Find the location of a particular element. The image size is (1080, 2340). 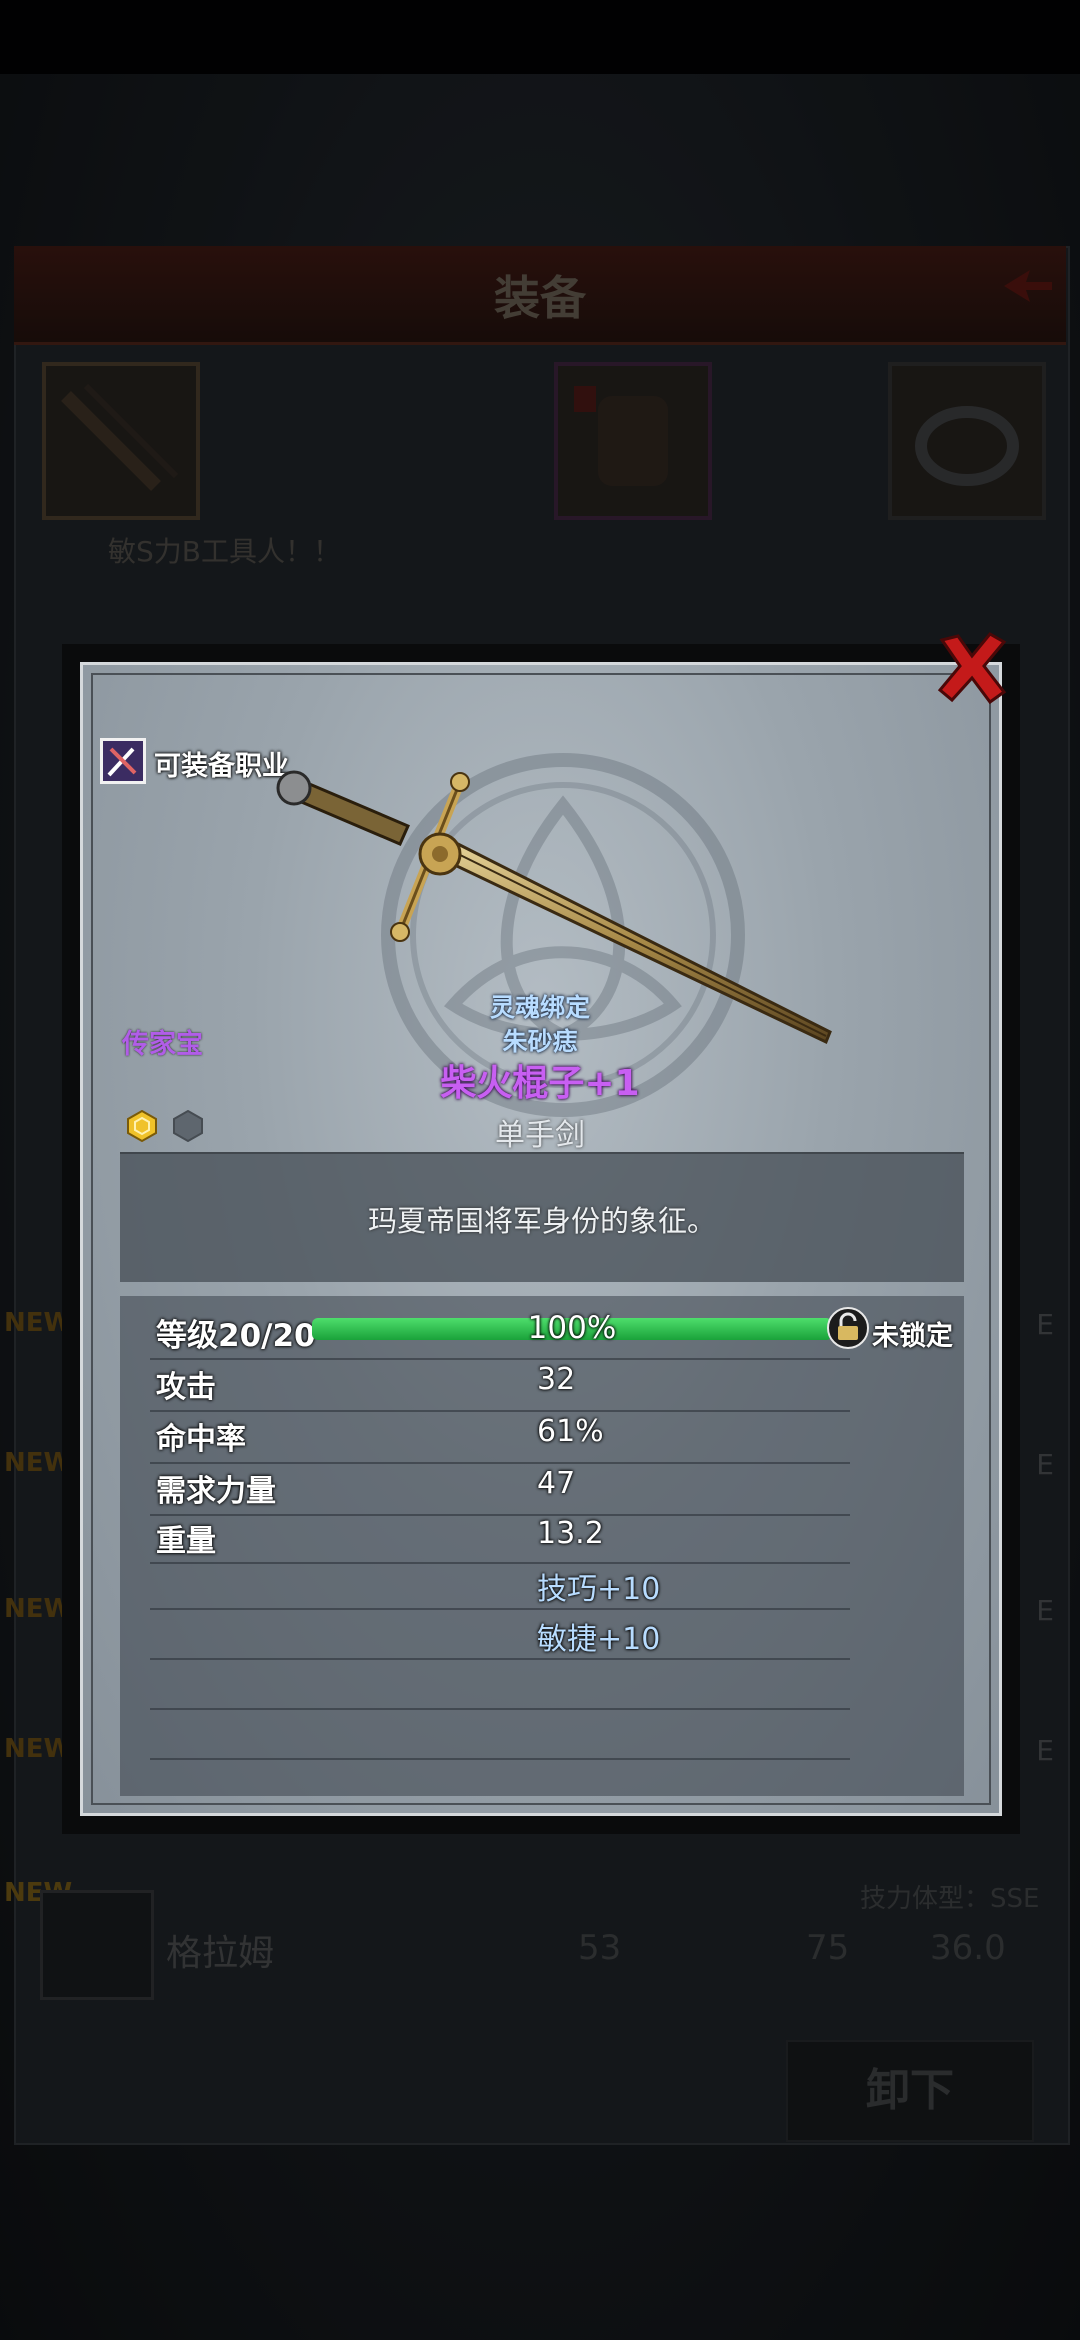

item-subname: 朱砂痣 is located at coordinates (540, 1041).